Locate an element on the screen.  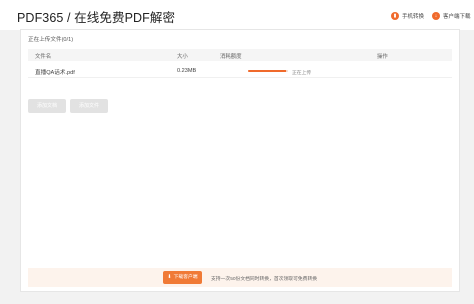
download-client-button: ⬇ 下载客户端 is located at coordinates (182, 277).